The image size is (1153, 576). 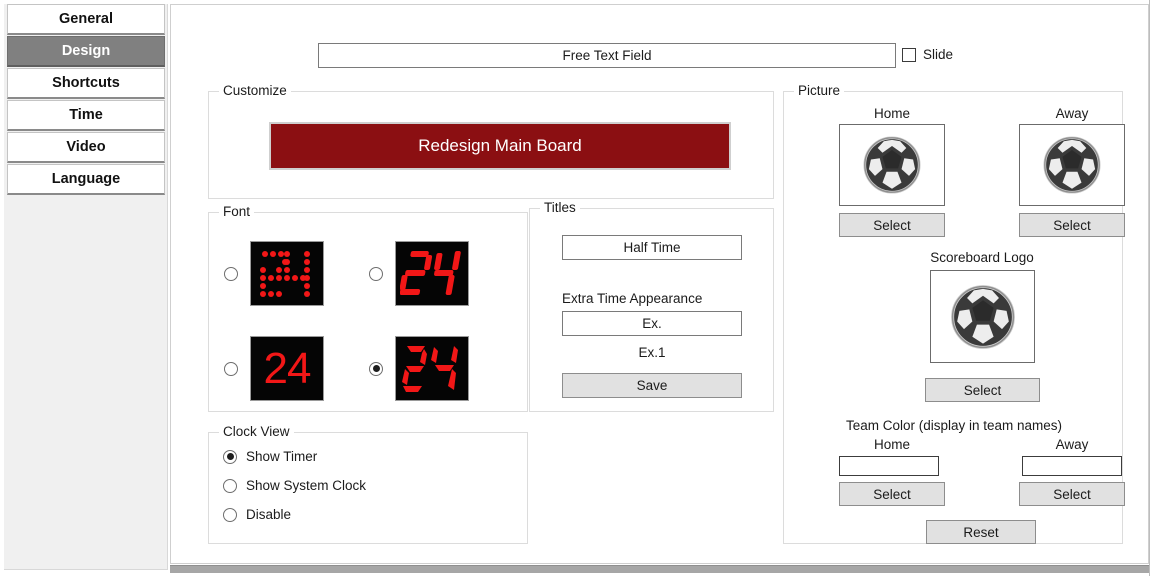 I want to click on half-time-value: Half Time, so click(x=652, y=247).